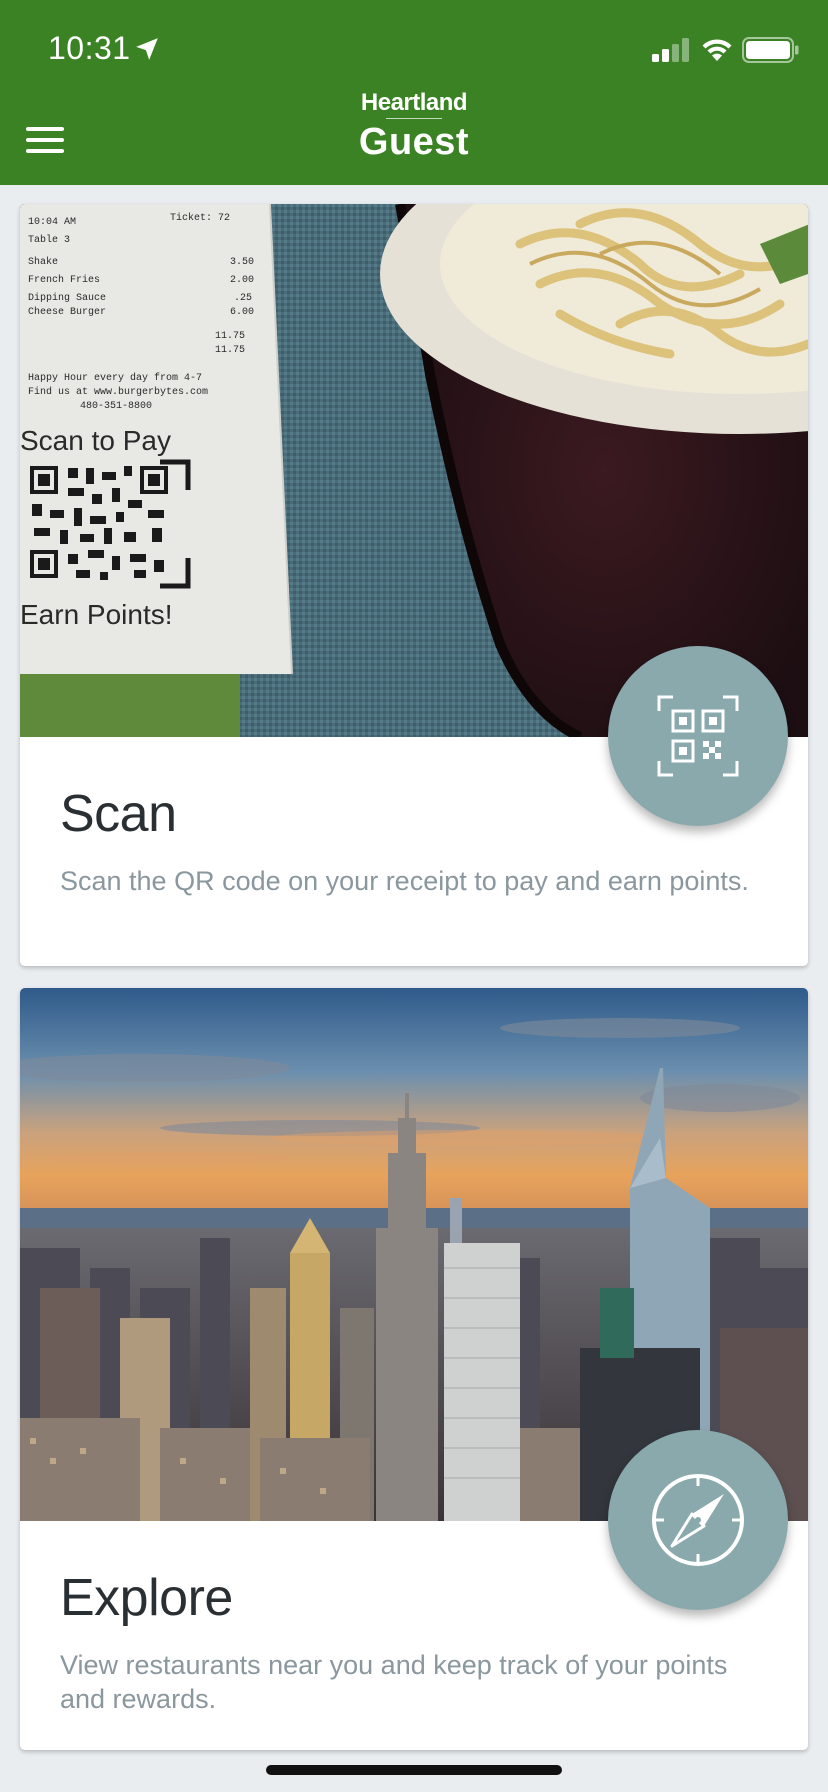  What do you see at coordinates (95, 440) in the screenshot?
I see `svg-text: Scan to Pay` at bounding box center [95, 440].